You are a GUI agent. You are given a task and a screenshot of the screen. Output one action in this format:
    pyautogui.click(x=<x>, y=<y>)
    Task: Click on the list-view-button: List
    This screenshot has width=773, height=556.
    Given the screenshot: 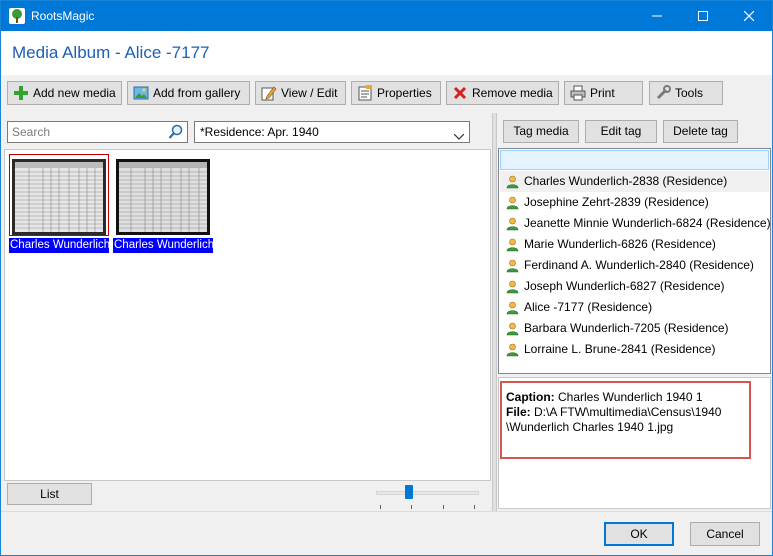 What is the action you would take?
    pyautogui.click(x=49, y=494)
    